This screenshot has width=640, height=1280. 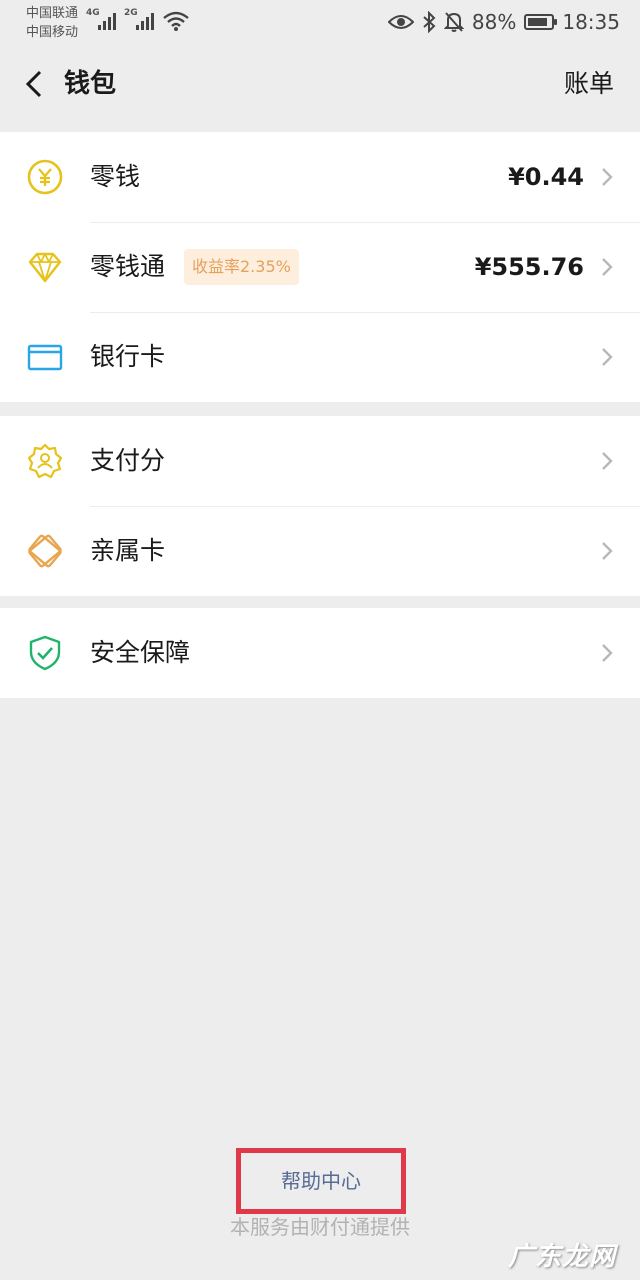 I want to click on row-label: 安全保障, so click(x=140, y=652).